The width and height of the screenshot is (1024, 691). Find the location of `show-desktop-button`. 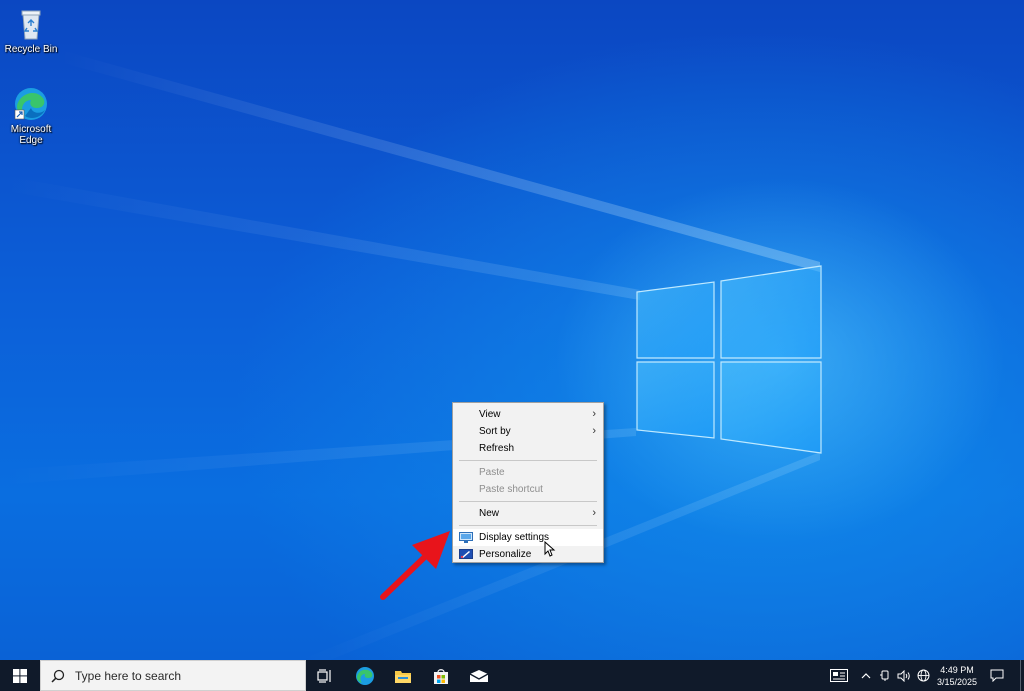

show-desktop-button is located at coordinates (1020, 675).